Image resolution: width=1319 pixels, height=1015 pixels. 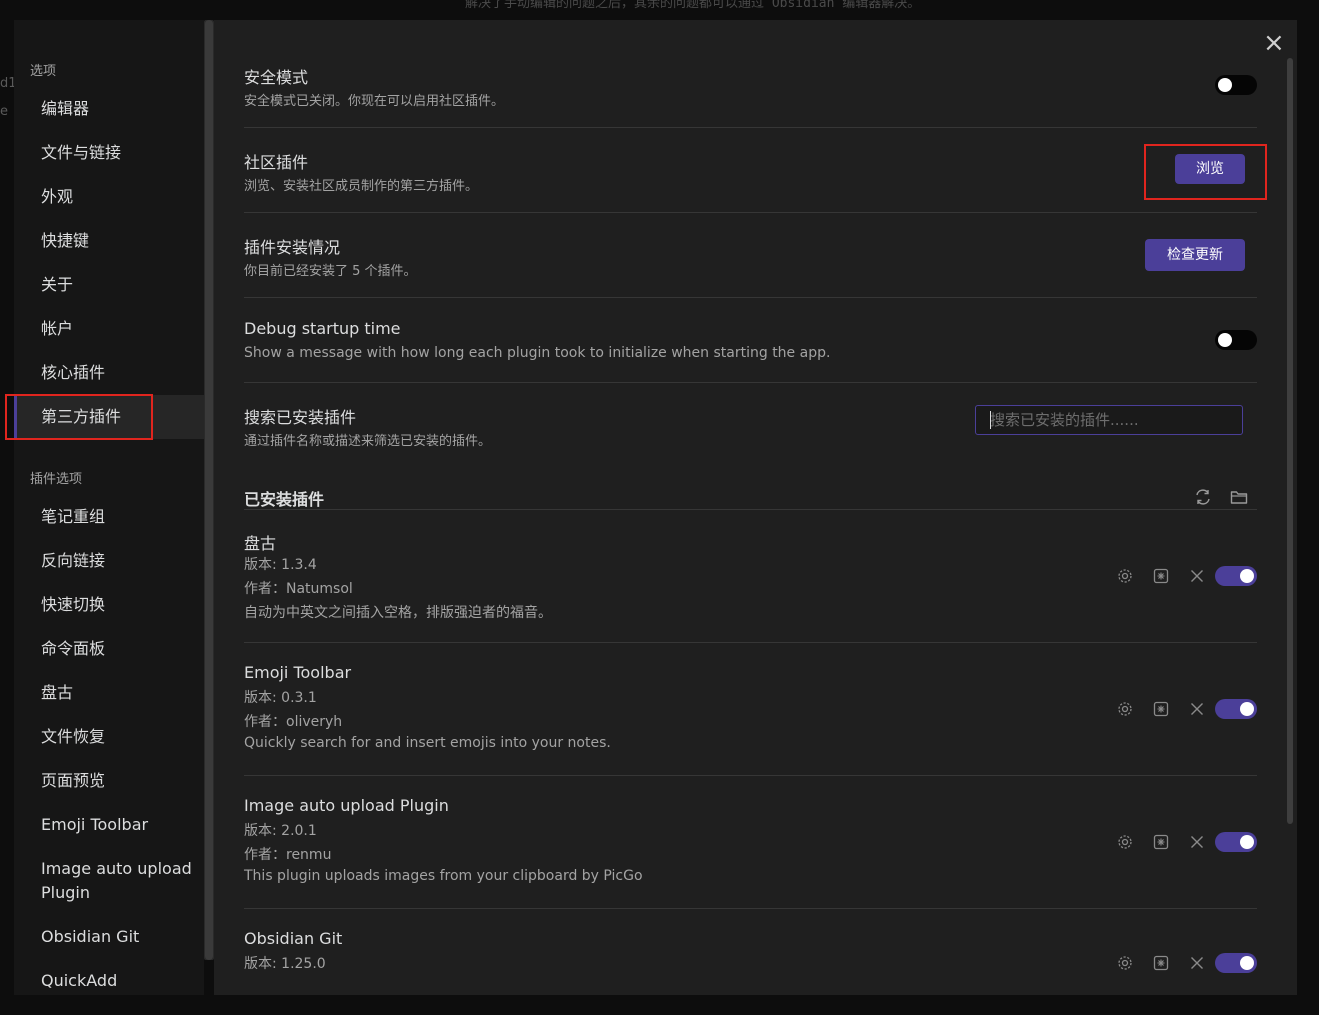 What do you see at coordinates (109, 605) in the screenshot?
I see `sidebar-item-quick-switcher: 快速切换` at bounding box center [109, 605].